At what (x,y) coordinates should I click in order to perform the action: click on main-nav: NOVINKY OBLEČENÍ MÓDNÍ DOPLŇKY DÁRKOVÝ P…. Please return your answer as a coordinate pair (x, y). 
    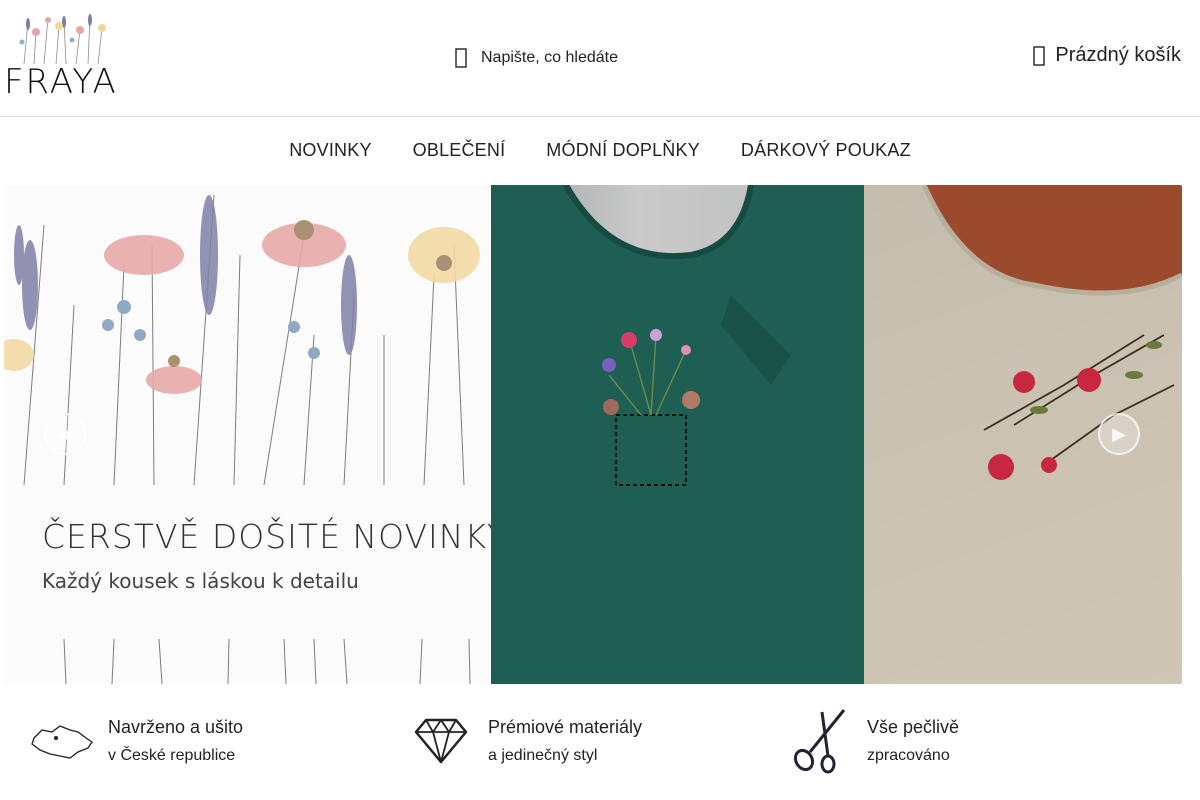
    Looking at the image, I should click on (600, 150).